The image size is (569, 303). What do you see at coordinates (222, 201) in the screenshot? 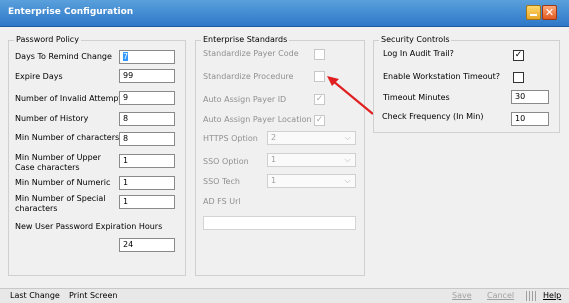
I see `adfs-url-label: AD FS Url` at bounding box center [222, 201].